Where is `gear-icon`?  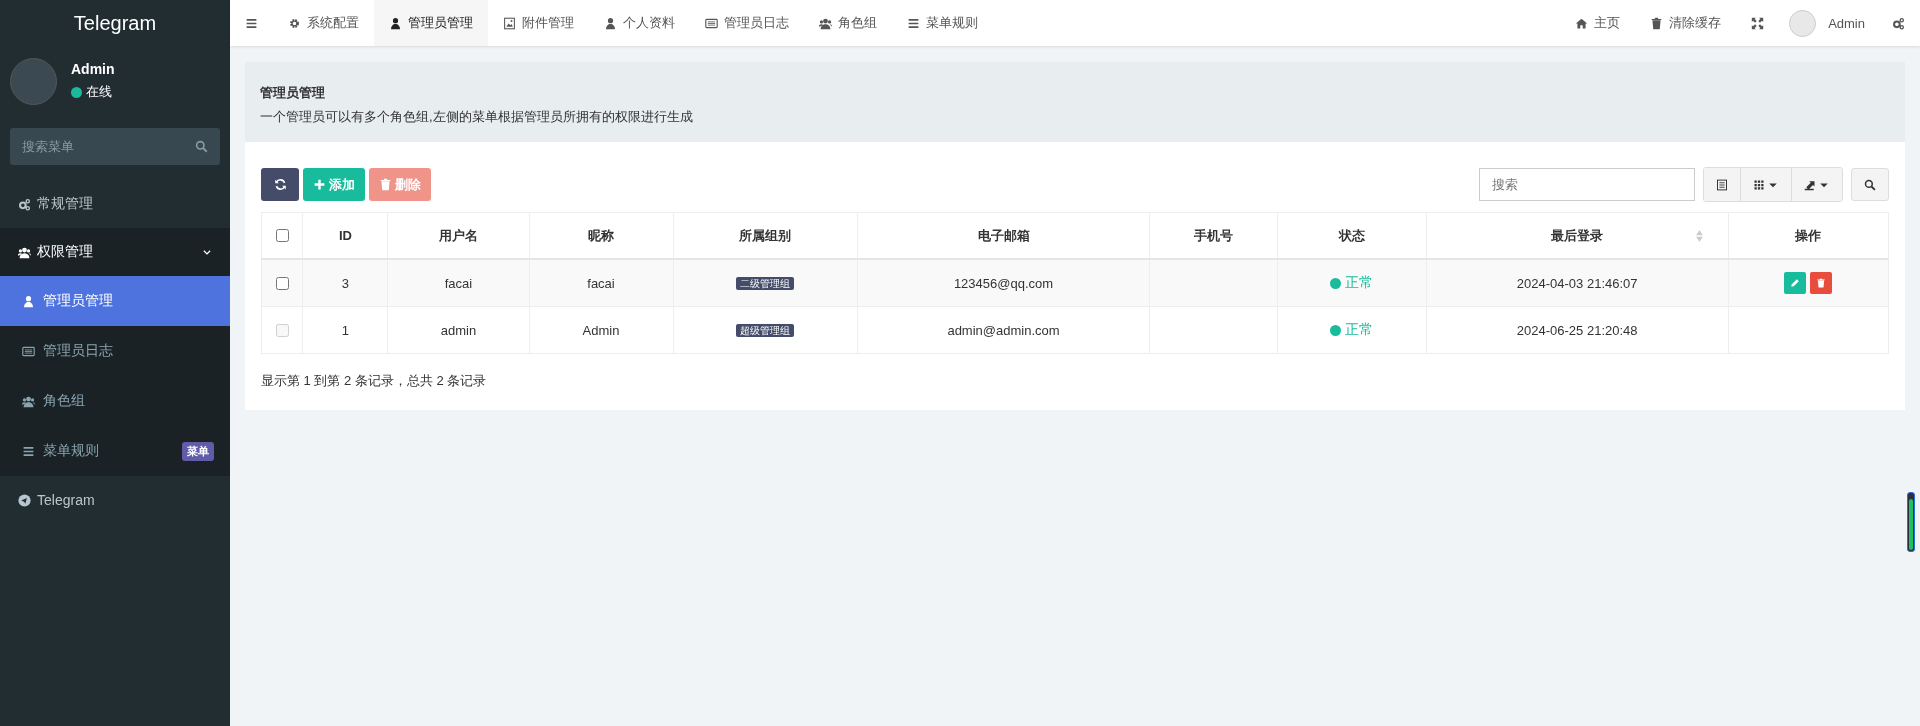
gear-icon is located at coordinates (294, 23).